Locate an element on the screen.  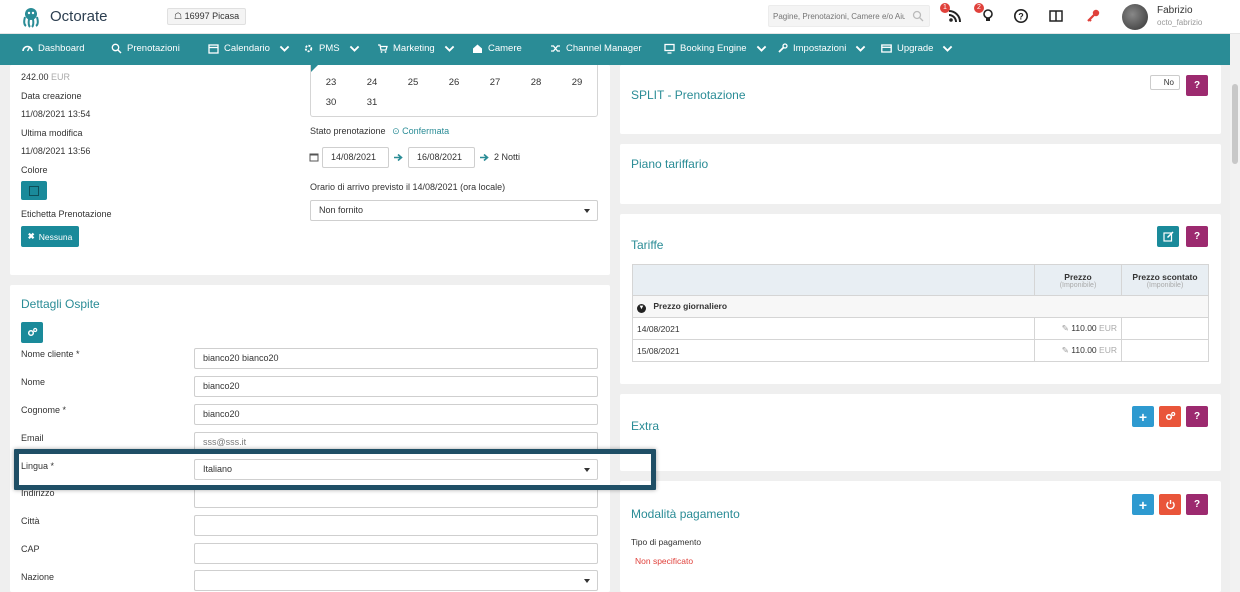
edit-rates-button is located at coordinates (1168, 236).